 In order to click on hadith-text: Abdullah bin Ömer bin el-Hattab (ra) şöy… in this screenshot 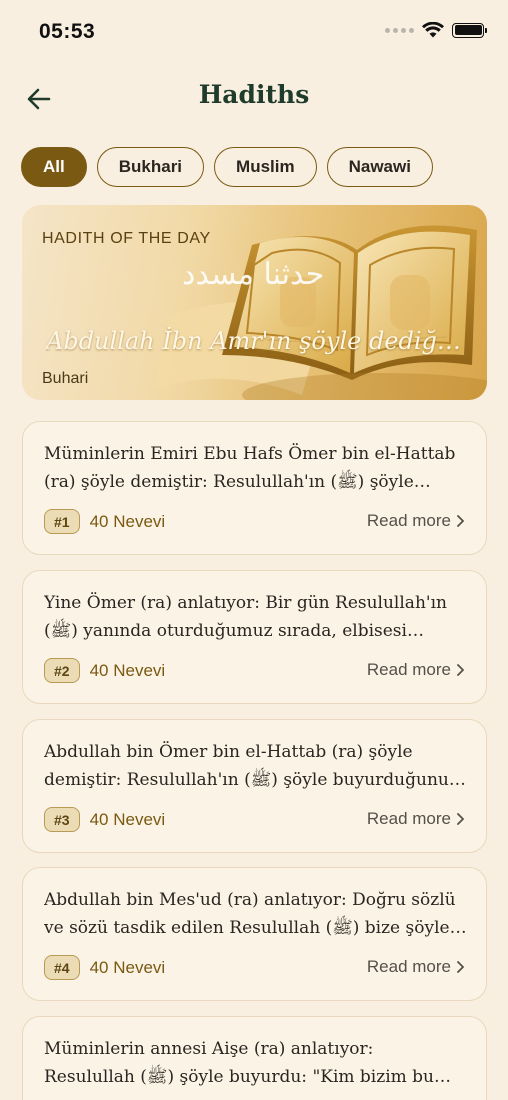, I will do `click(246, 766)`.